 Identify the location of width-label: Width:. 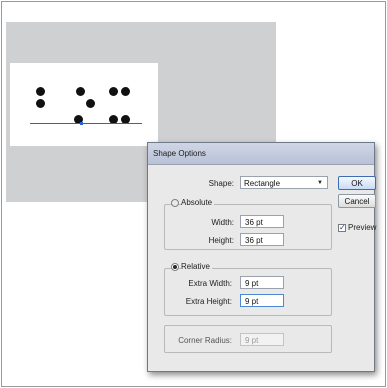
(222, 222).